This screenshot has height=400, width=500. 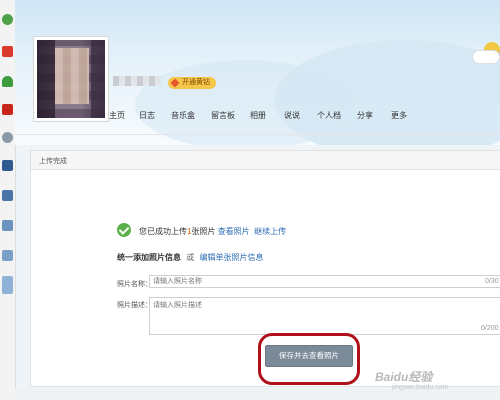 I want to click on watermark-logo: Baidu经验, so click(x=404, y=377).